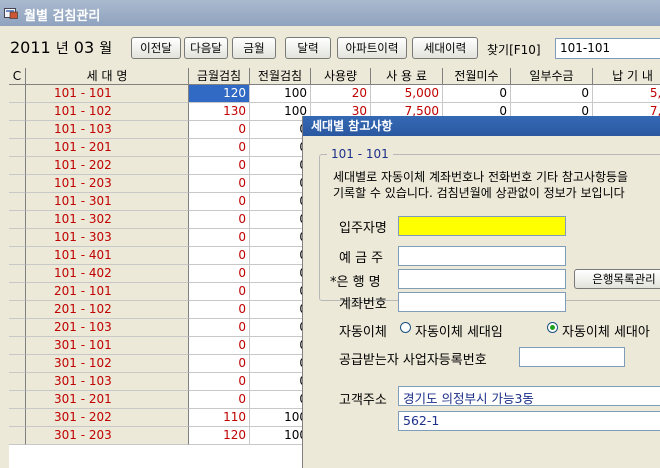 This screenshot has height=468, width=660. I want to click on autopay-no-label: 자동이체 세대아, so click(606, 330).